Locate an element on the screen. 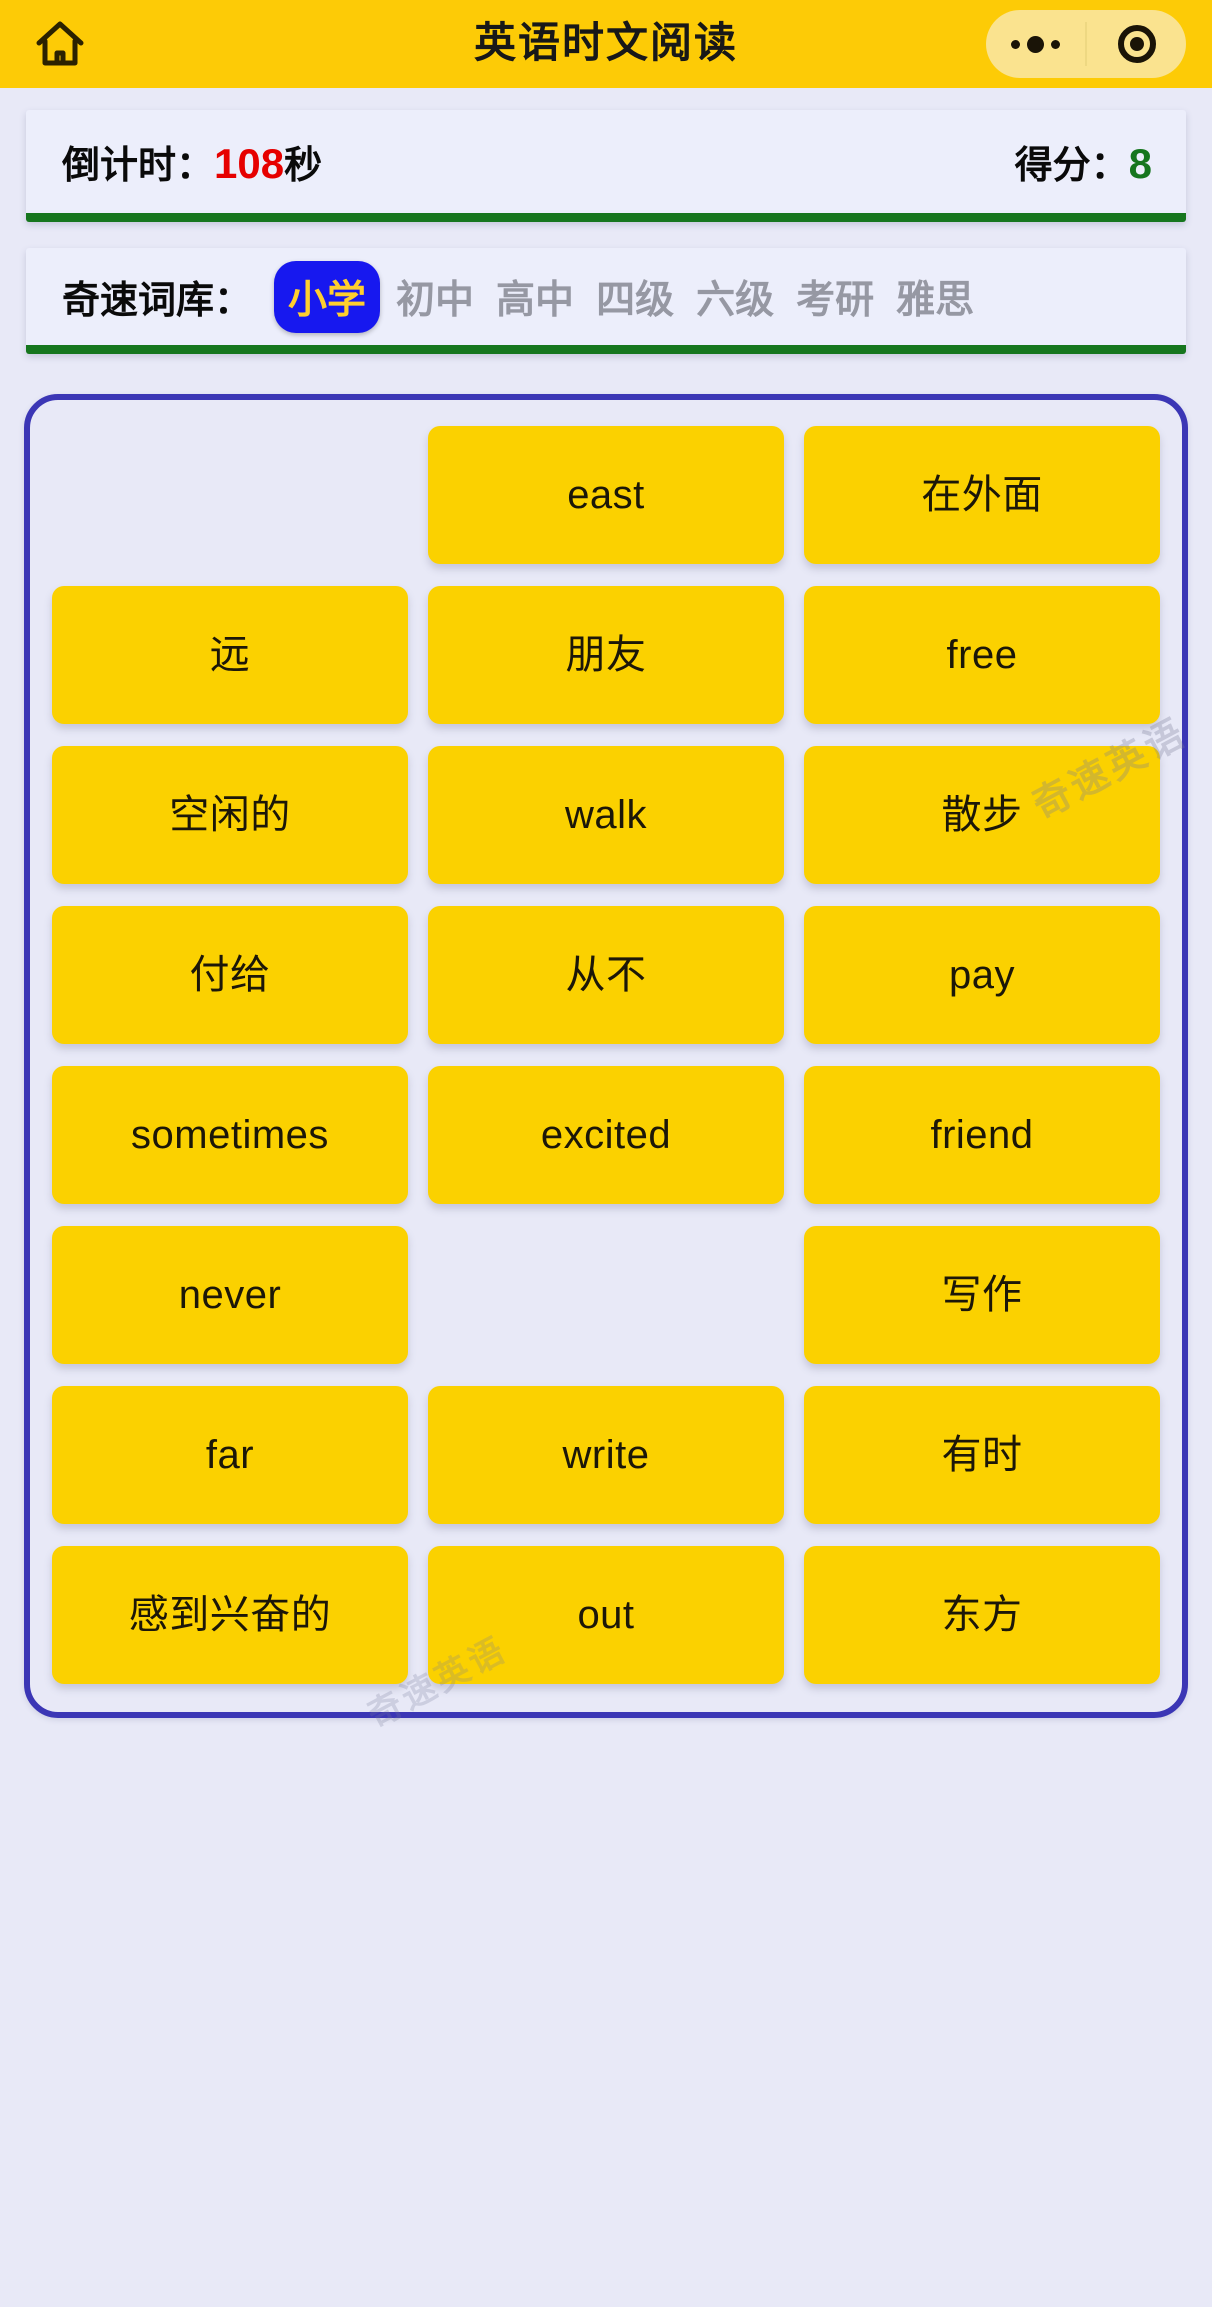 This screenshot has height=2307, width=1212. level-option-小学: 小学 is located at coordinates (327, 296).